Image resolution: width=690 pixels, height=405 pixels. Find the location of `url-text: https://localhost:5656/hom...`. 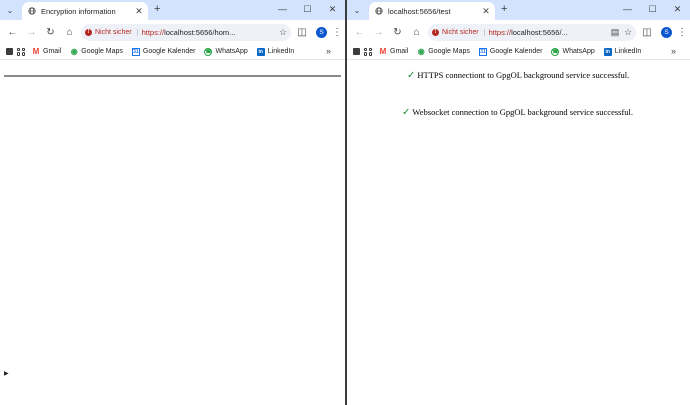

url-text: https://localhost:5656/hom... is located at coordinates (208, 32).